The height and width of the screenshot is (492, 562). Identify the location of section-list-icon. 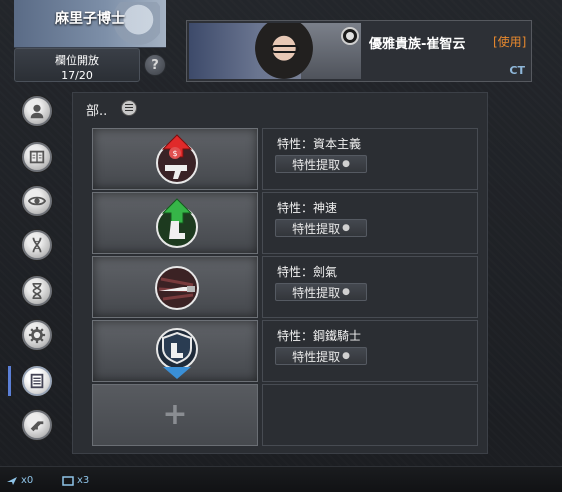
(129, 108).